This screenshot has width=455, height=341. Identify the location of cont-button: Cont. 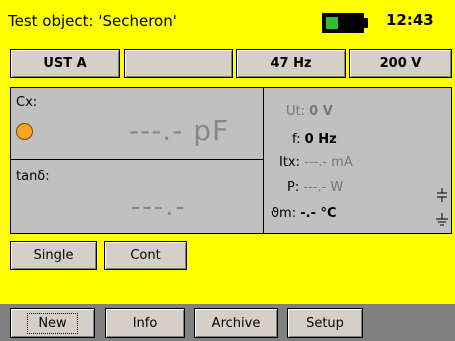
(145, 255).